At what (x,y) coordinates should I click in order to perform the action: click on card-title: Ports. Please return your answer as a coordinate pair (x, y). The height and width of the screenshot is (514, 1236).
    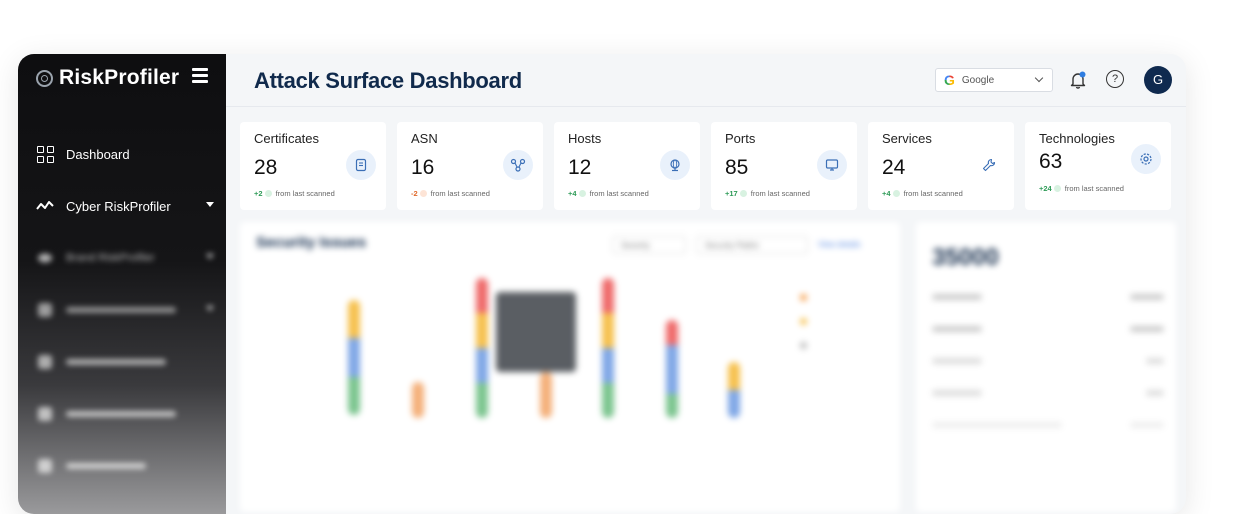
    Looking at the image, I should click on (740, 138).